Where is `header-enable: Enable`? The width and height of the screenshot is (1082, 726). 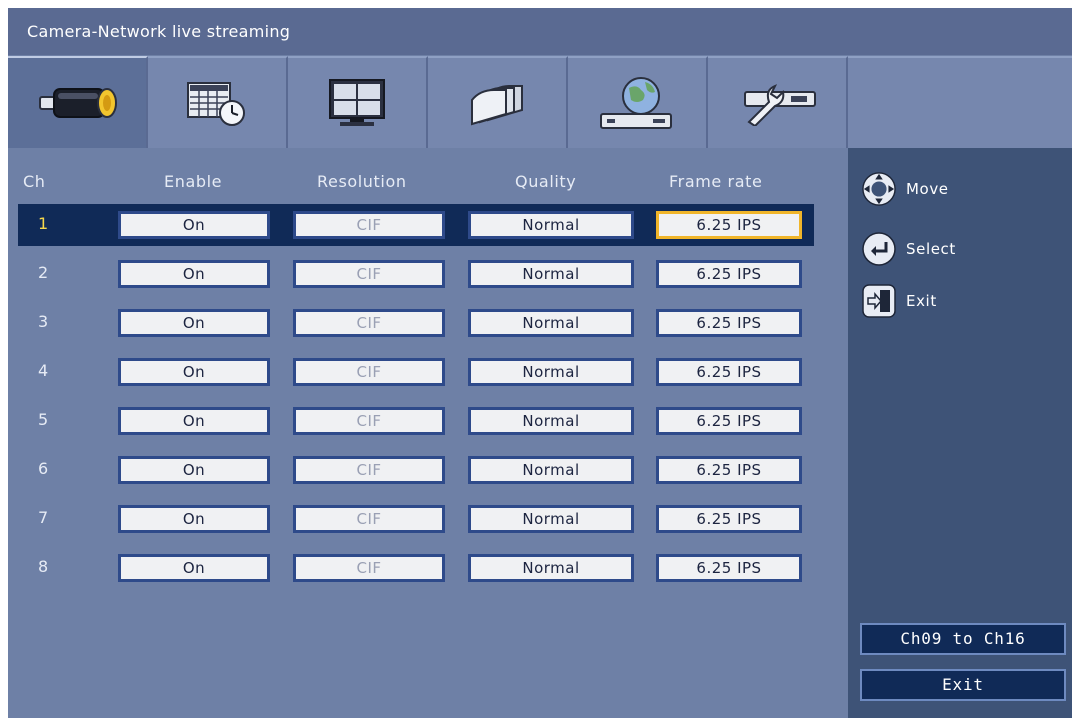
header-enable: Enable is located at coordinates (193, 181).